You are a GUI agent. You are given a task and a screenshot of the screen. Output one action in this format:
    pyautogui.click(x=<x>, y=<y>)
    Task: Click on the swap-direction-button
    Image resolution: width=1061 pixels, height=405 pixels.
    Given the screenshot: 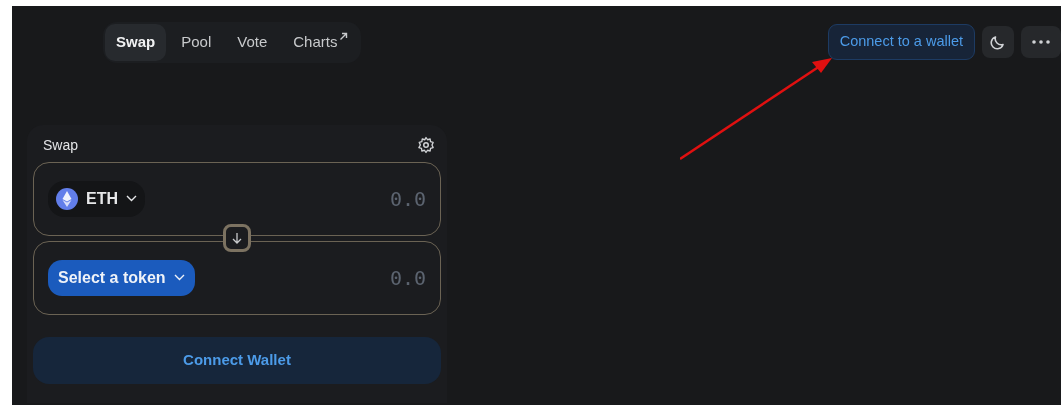 What is the action you would take?
    pyautogui.click(x=237, y=237)
    